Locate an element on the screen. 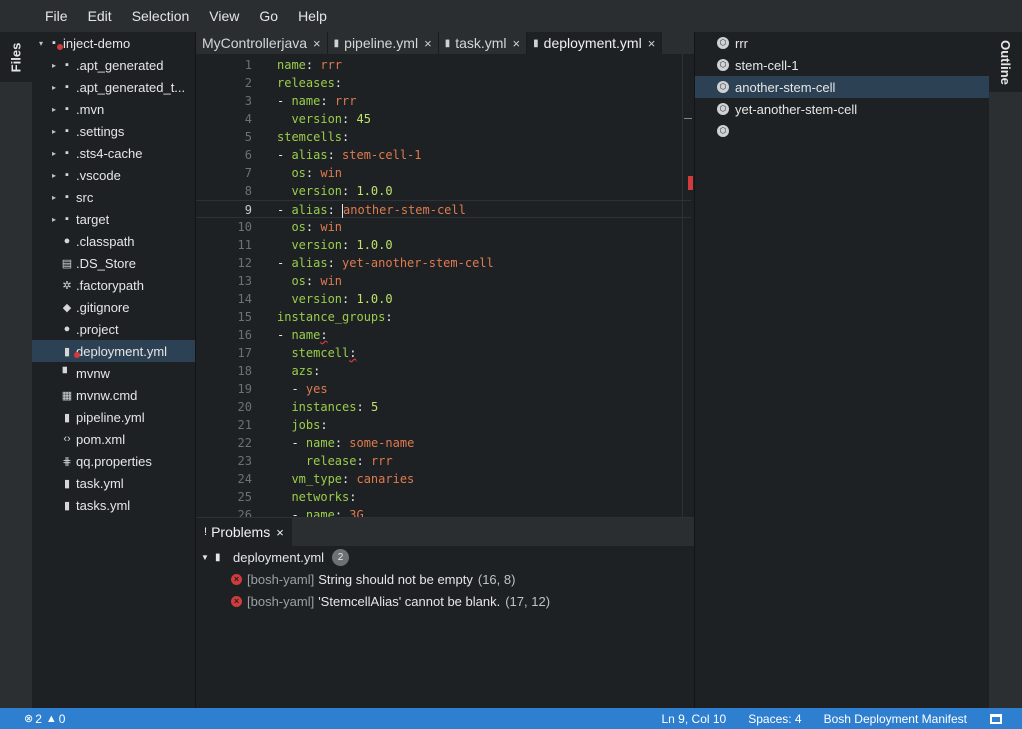 Image resolution: width=1022 pixels, height=729 pixels. tree-item: ‹› pom.xml is located at coordinates (113, 439).